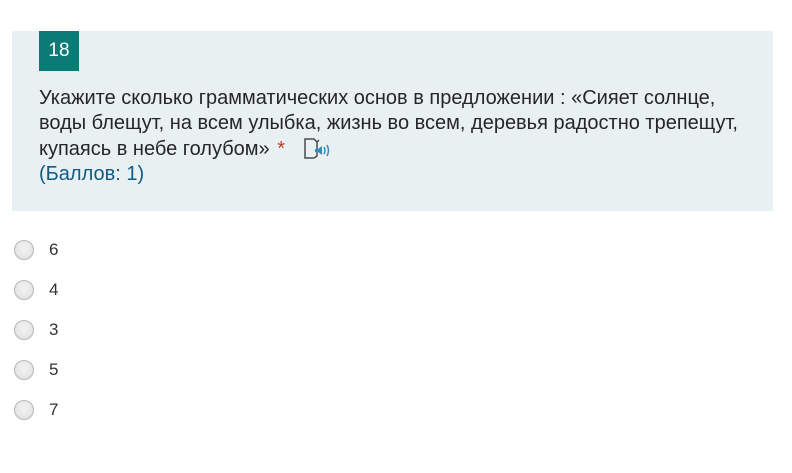 The image size is (792, 473). I want to click on required-asterisk: *, so click(281, 149).